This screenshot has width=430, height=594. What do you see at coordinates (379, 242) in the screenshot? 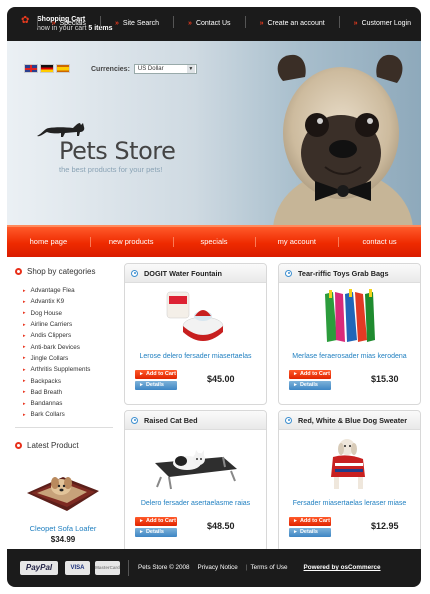
I see `nav-contact-us: contact us` at bounding box center [379, 242].